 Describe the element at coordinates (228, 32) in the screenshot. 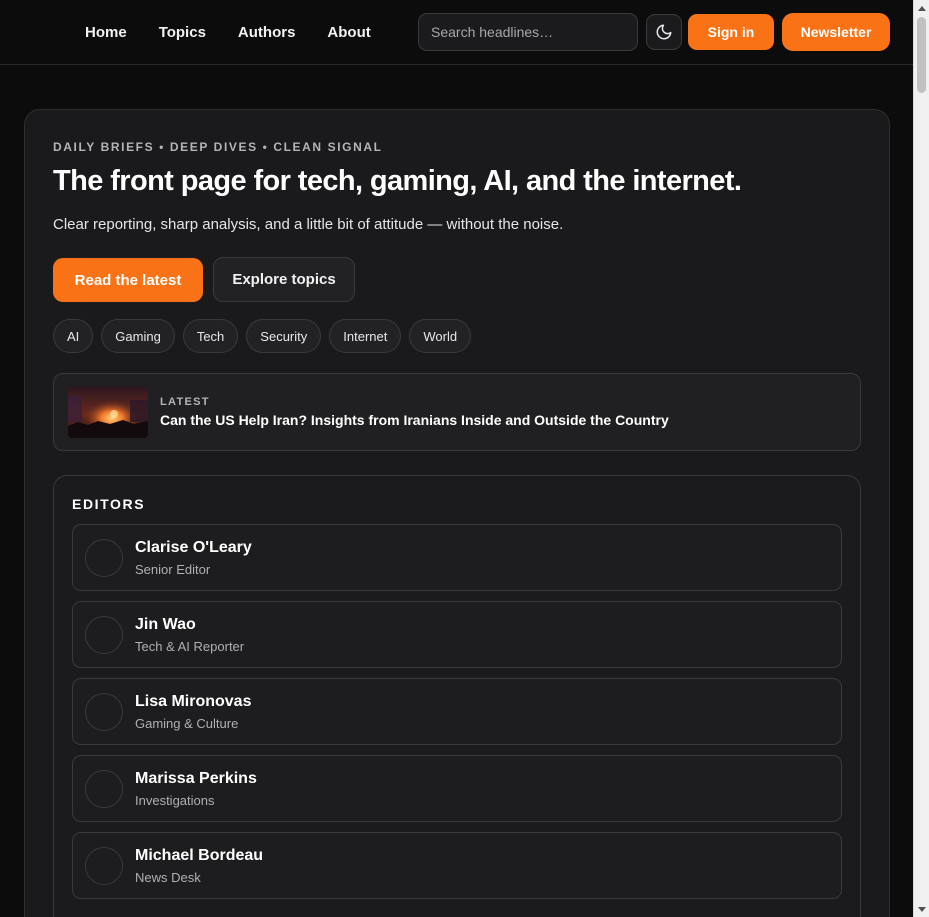

I see `main-nav: Home Topics Authors About` at that location.